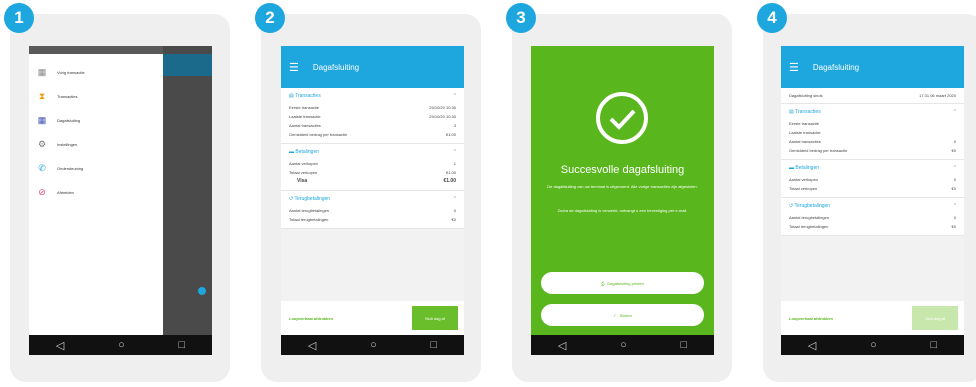 This screenshot has width=976, height=387. What do you see at coordinates (202, 291) in the screenshot?
I see `fab-icon` at bounding box center [202, 291].